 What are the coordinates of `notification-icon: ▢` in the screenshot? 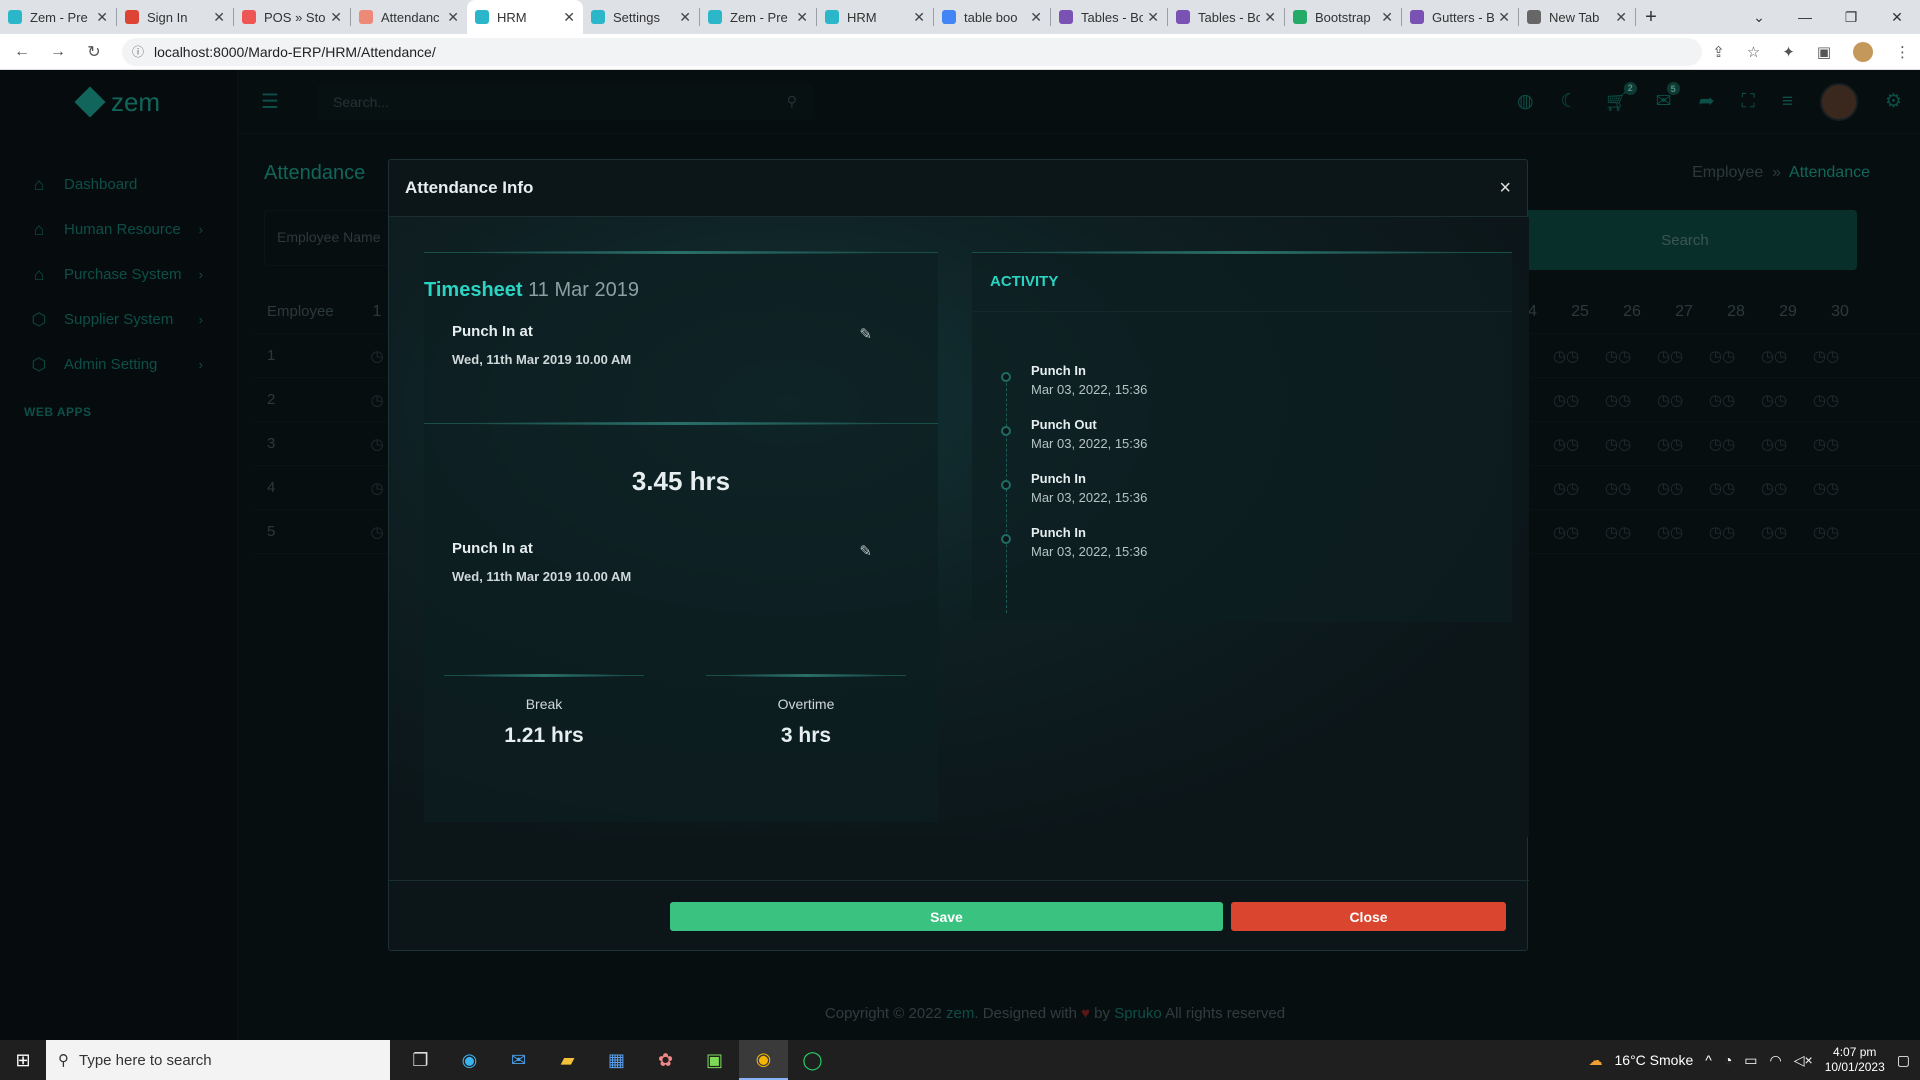 It's located at (1903, 1060).